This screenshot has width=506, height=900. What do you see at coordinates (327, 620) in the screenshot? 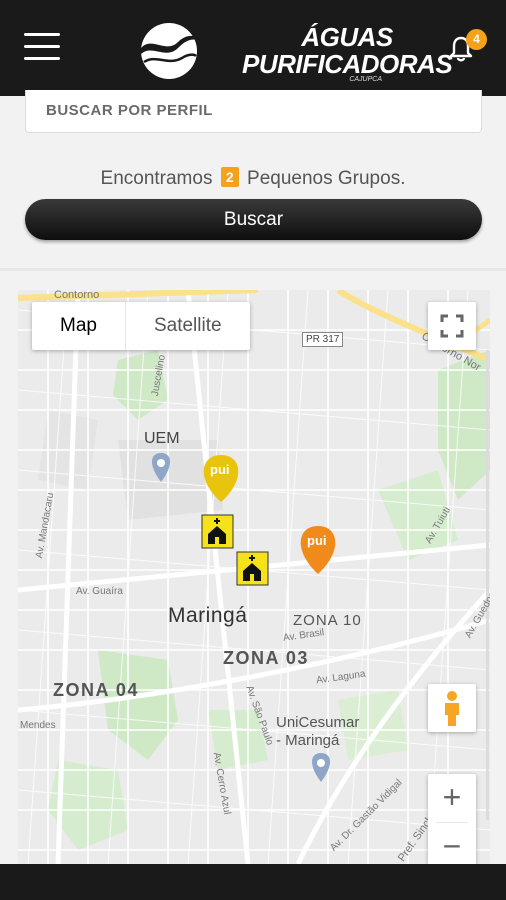
I see `map-label-zona10: ZONA 10` at bounding box center [327, 620].